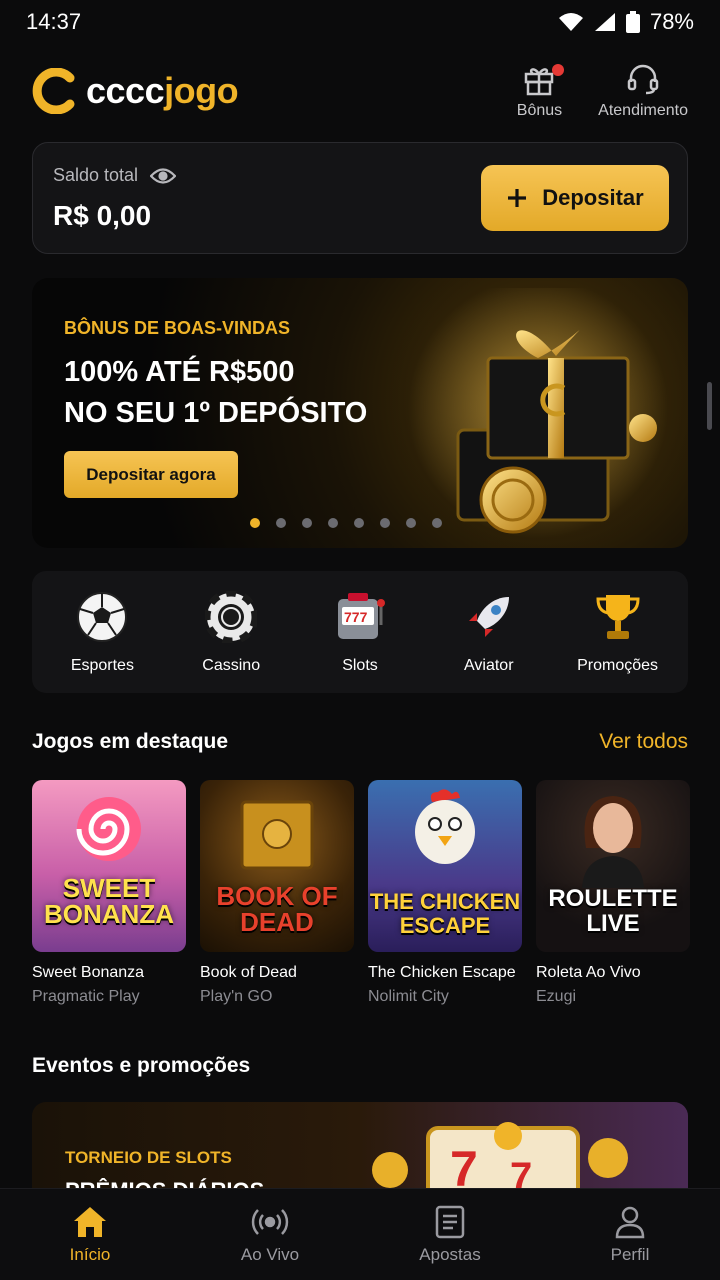  Describe the element at coordinates (360, 742) in the screenshot. I see `featured-header: Jogos em destaque Ver todos` at that location.